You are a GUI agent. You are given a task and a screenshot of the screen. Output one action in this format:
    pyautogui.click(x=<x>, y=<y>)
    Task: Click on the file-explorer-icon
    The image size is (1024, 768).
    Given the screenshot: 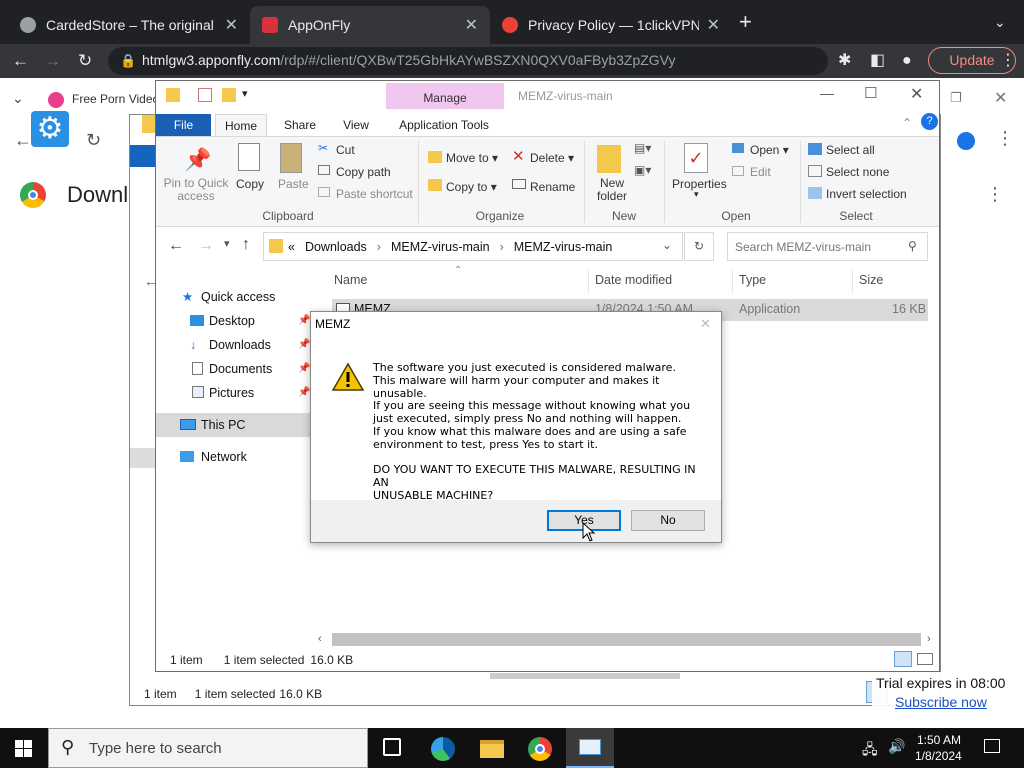 What is the action you would take?
    pyautogui.click(x=492, y=749)
    